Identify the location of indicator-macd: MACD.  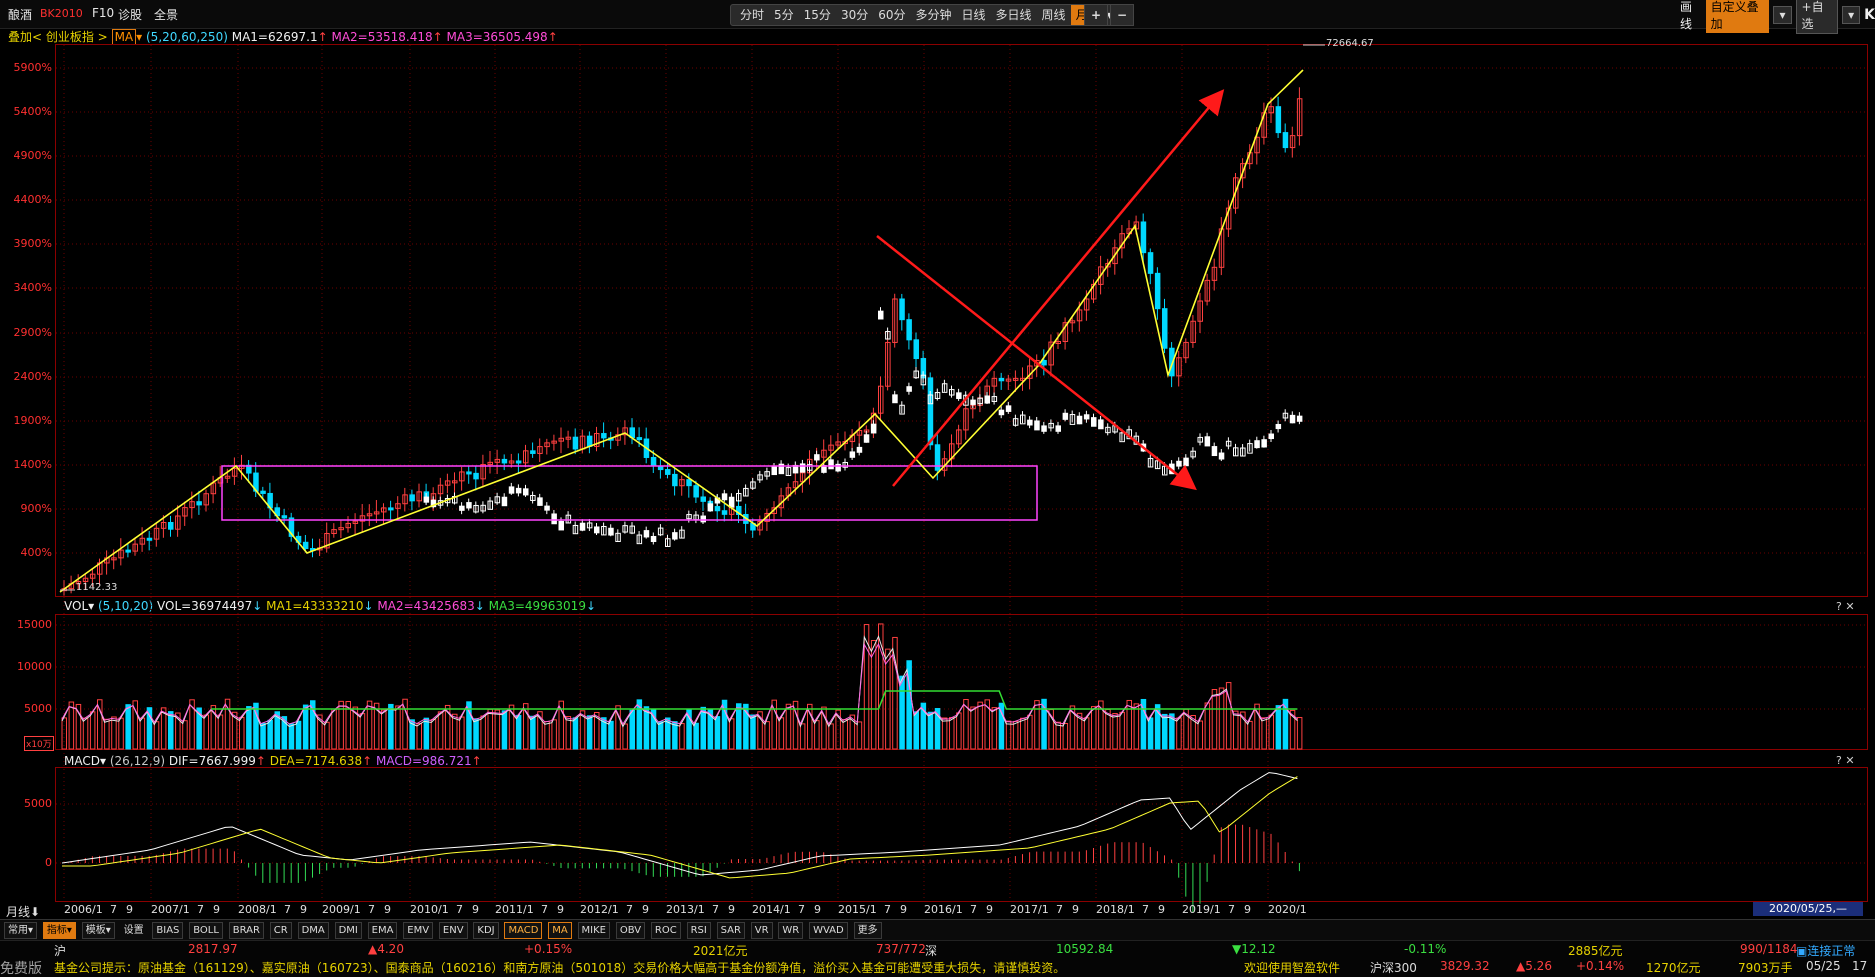
(523, 930).